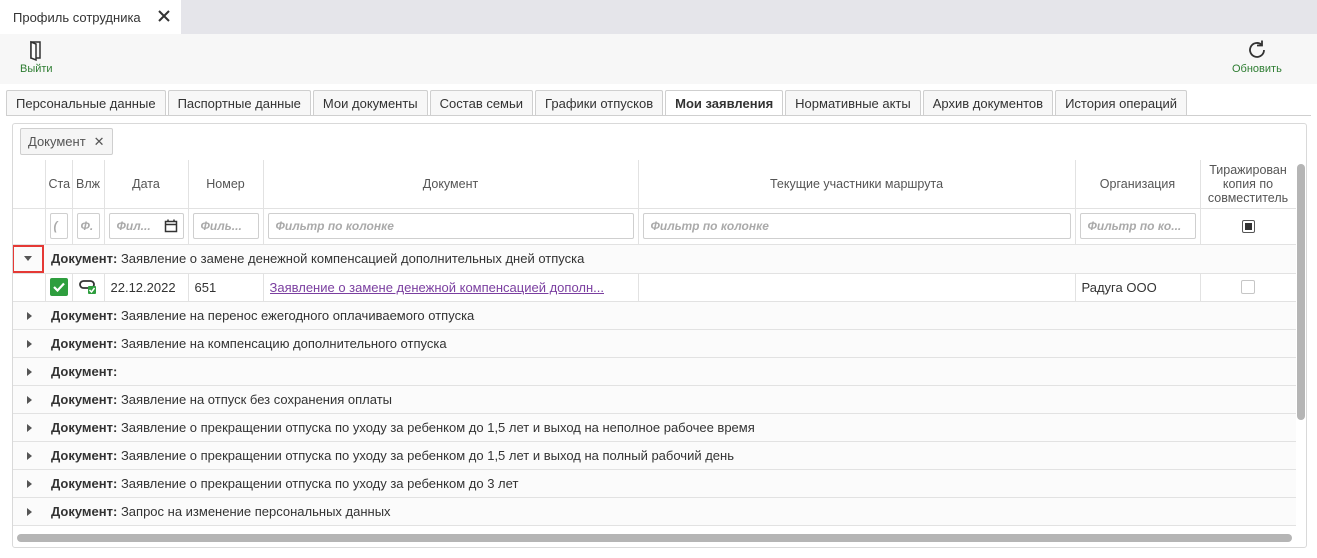  What do you see at coordinates (853, 103) in the screenshot?
I see `tab-regulations: Нормативные акты` at bounding box center [853, 103].